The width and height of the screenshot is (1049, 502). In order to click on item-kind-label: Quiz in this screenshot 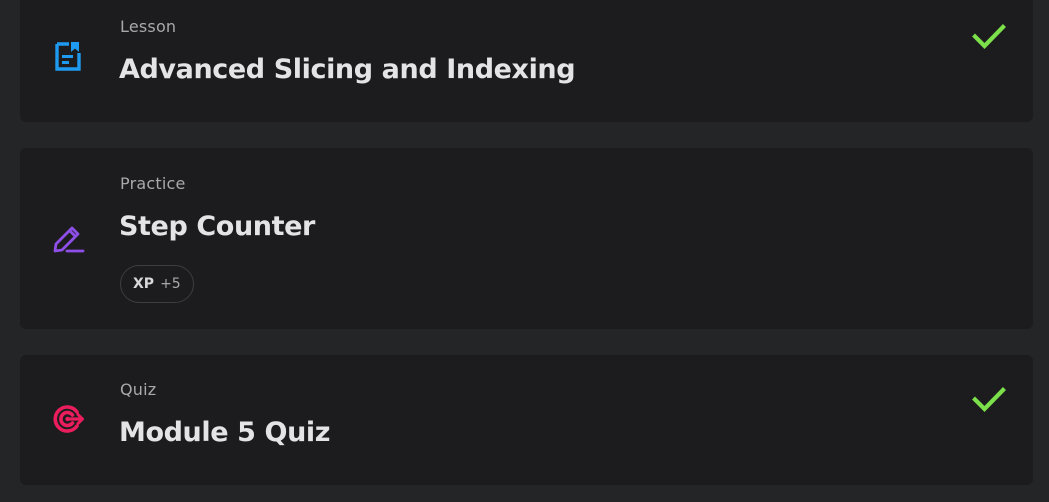, I will do `click(138, 389)`.